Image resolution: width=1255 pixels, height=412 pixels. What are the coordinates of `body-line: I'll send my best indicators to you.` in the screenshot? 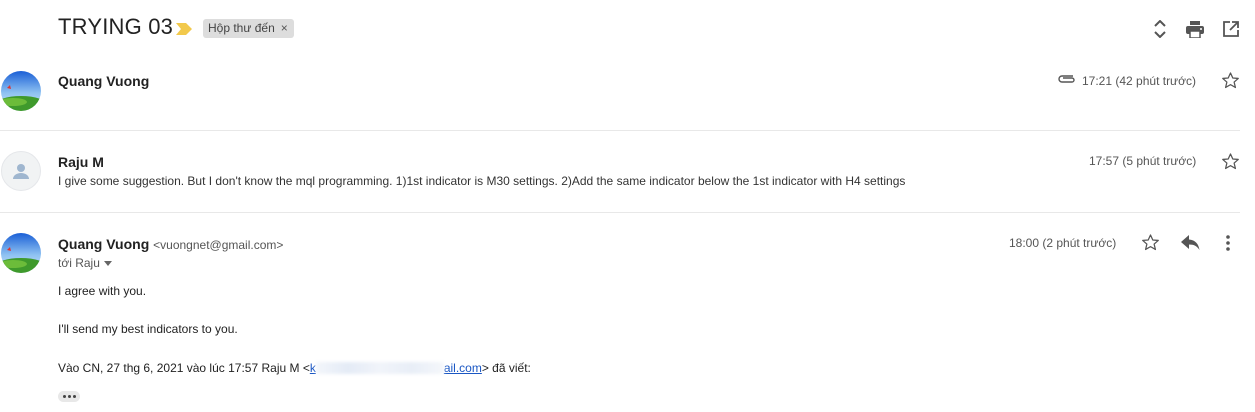 It's located at (148, 329).